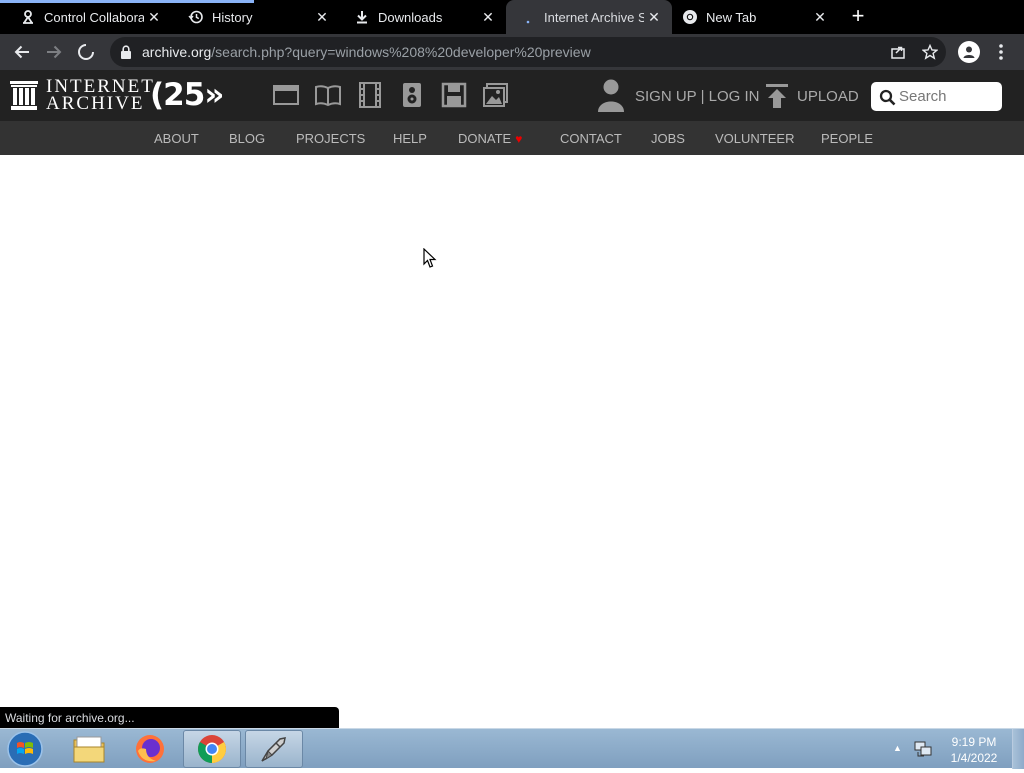 Image resolution: width=1024 pixels, height=773 pixels. I want to click on windows-taskbar: ▲ 9:19 PM 1/4/2022, so click(512, 748).